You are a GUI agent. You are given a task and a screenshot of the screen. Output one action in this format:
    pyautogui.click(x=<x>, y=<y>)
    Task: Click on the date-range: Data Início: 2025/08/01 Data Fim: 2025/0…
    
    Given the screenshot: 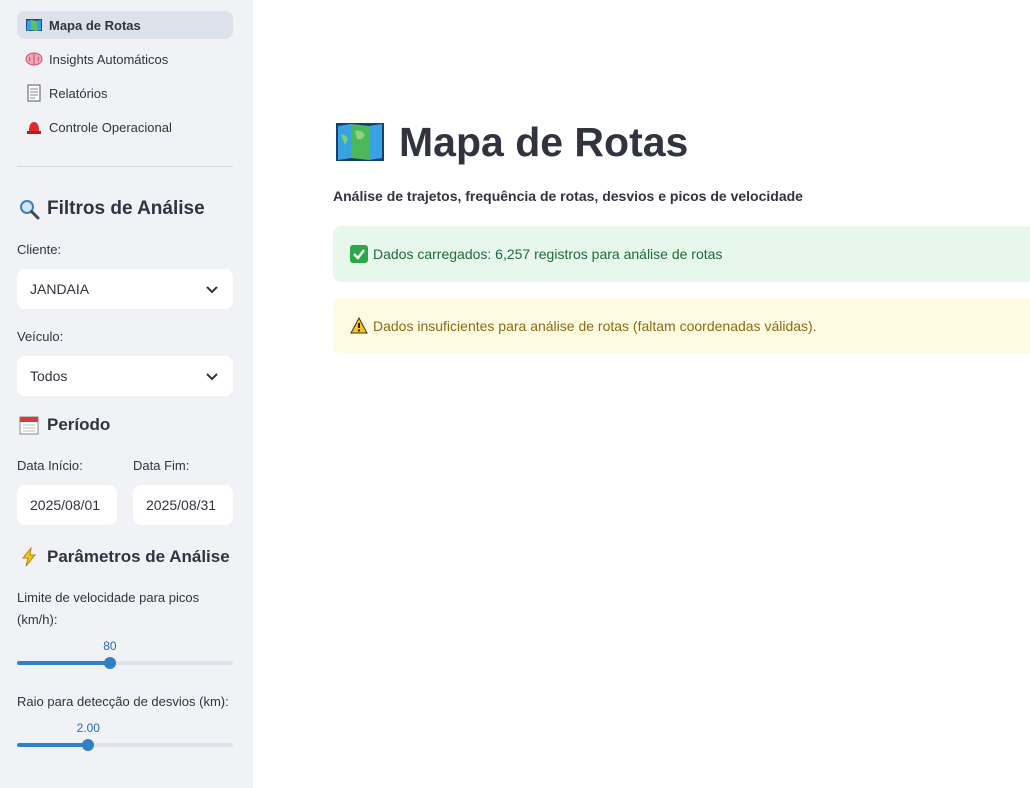 What is the action you would take?
    pyautogui.click(x=125, y=490)
    